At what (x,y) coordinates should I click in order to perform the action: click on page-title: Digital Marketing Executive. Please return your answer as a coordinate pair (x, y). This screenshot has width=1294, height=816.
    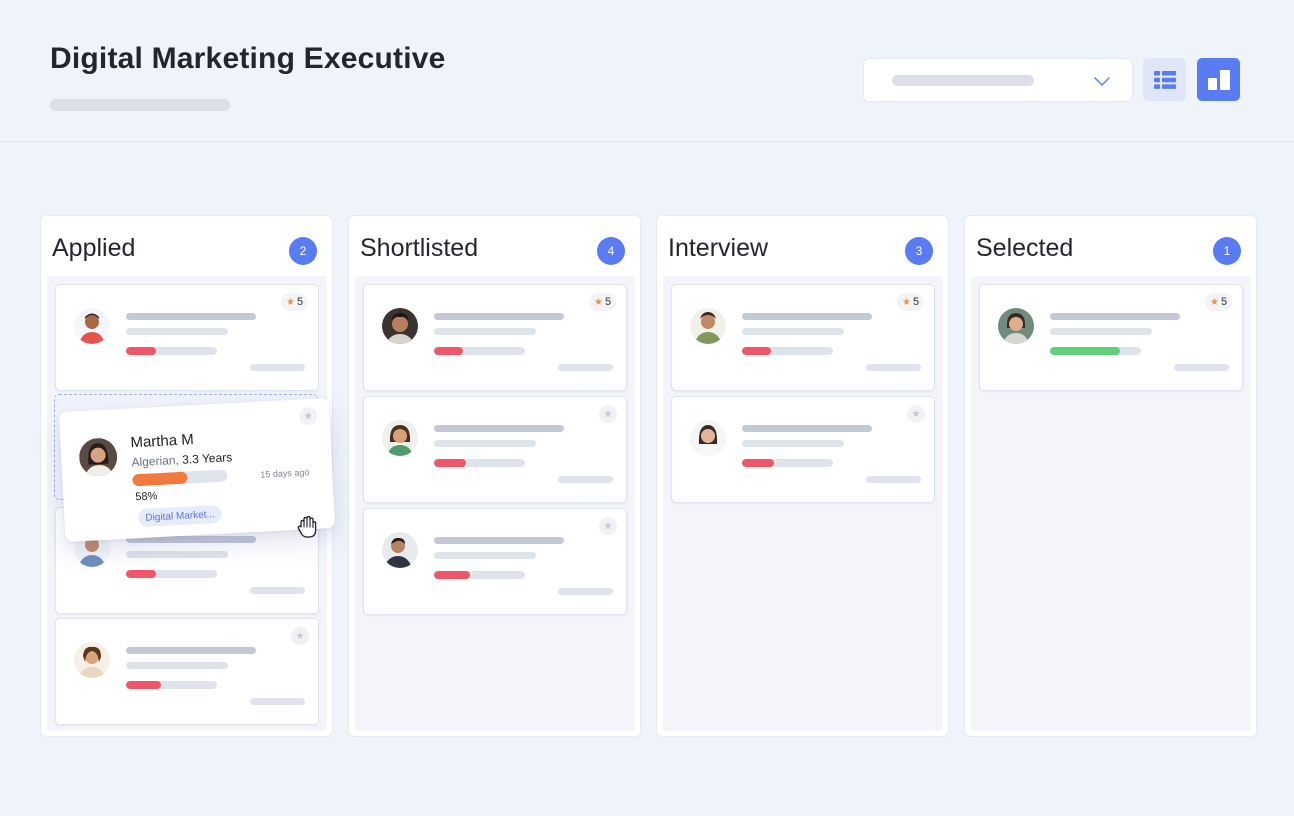
    Looking at the image, I should click on (248, 58).